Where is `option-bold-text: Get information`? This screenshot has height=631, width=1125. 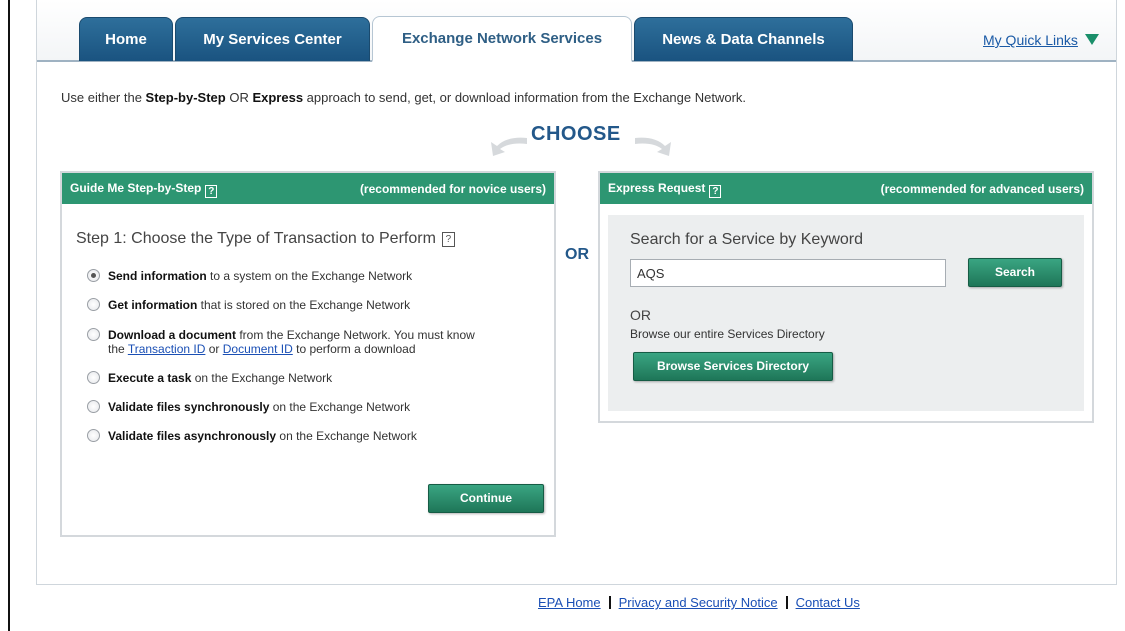 option-bold-text: Get information is located at coordinates (153, 305).